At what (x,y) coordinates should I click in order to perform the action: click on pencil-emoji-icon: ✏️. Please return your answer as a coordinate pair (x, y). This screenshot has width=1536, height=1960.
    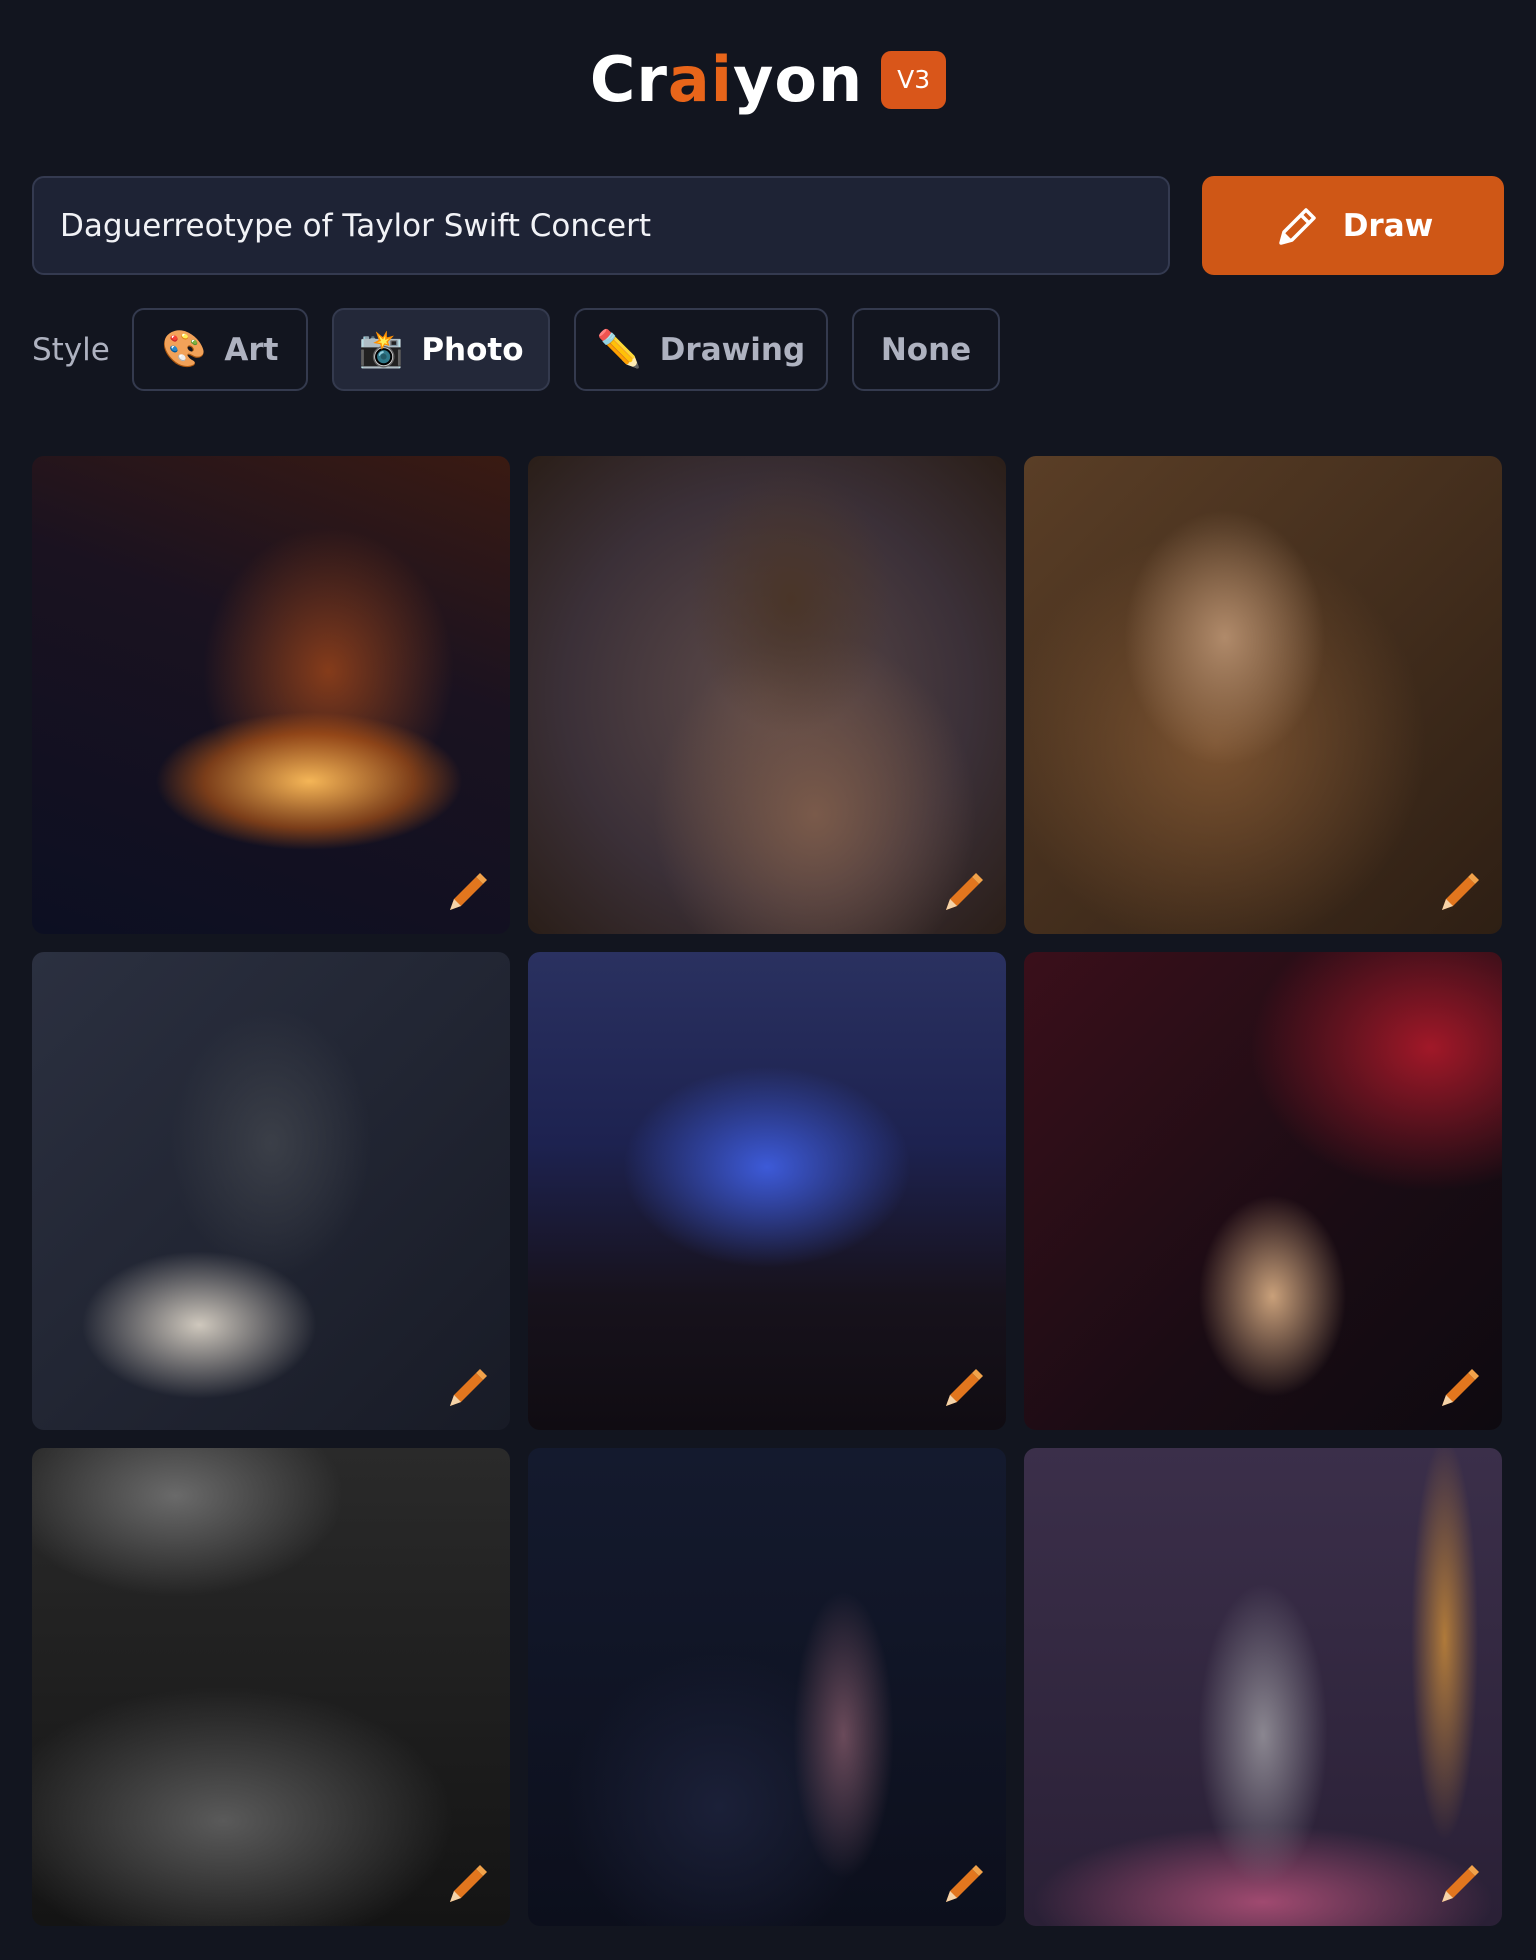
    Looking at the image, I should click on (619, 349).